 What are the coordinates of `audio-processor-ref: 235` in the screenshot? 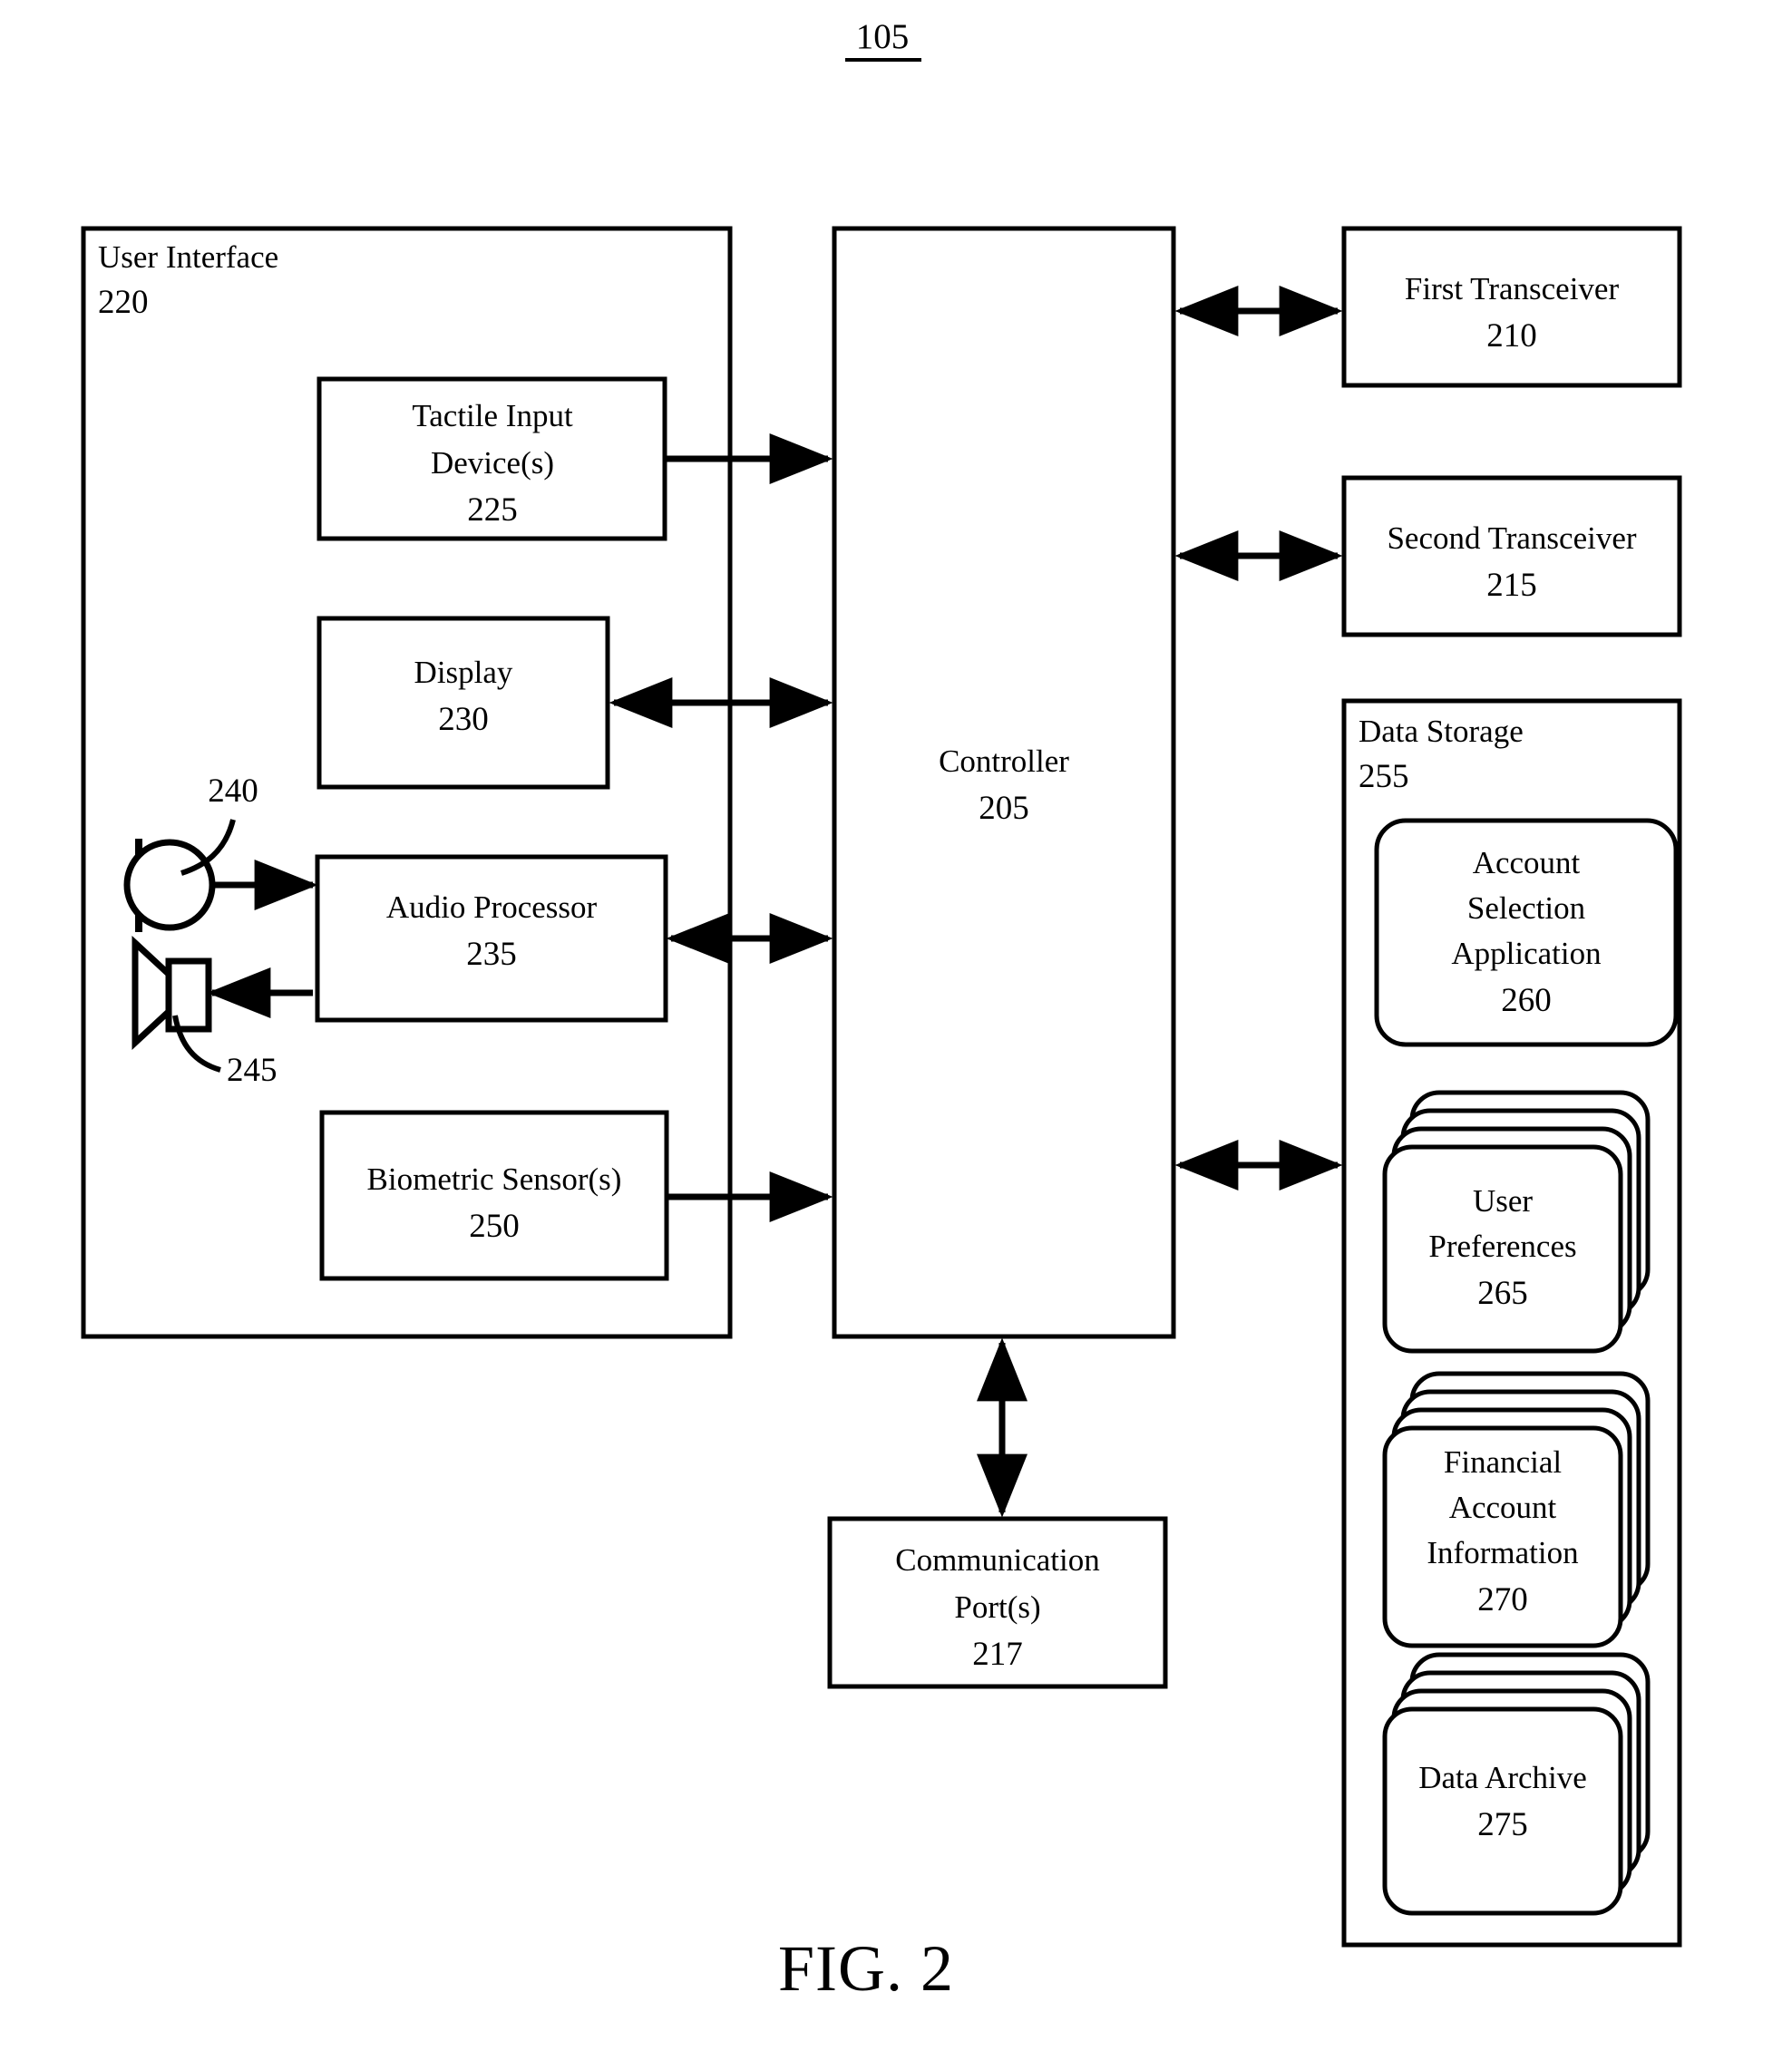 It's located at (492, 954).